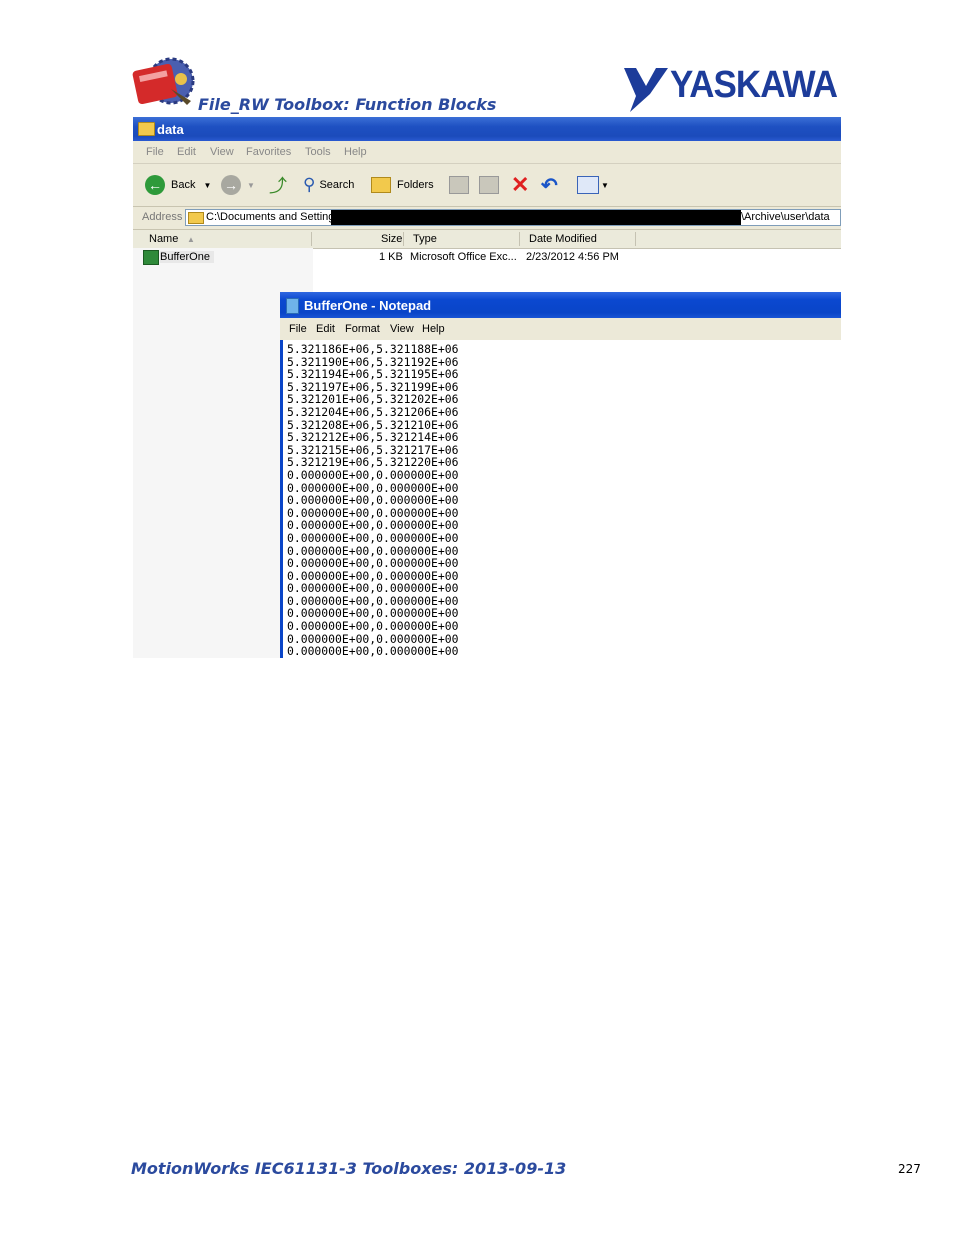 This screenshot has width=954, height=1235. What do you see at coordinates (162, 217) in the screenshot?
I see `address-label: Address` at bounding box center [162, 217].